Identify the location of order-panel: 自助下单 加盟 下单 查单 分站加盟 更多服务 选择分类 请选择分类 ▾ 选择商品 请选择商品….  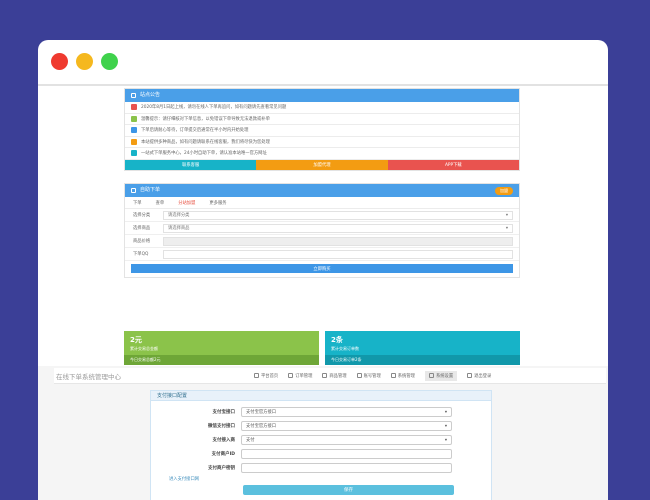
(322, 230).